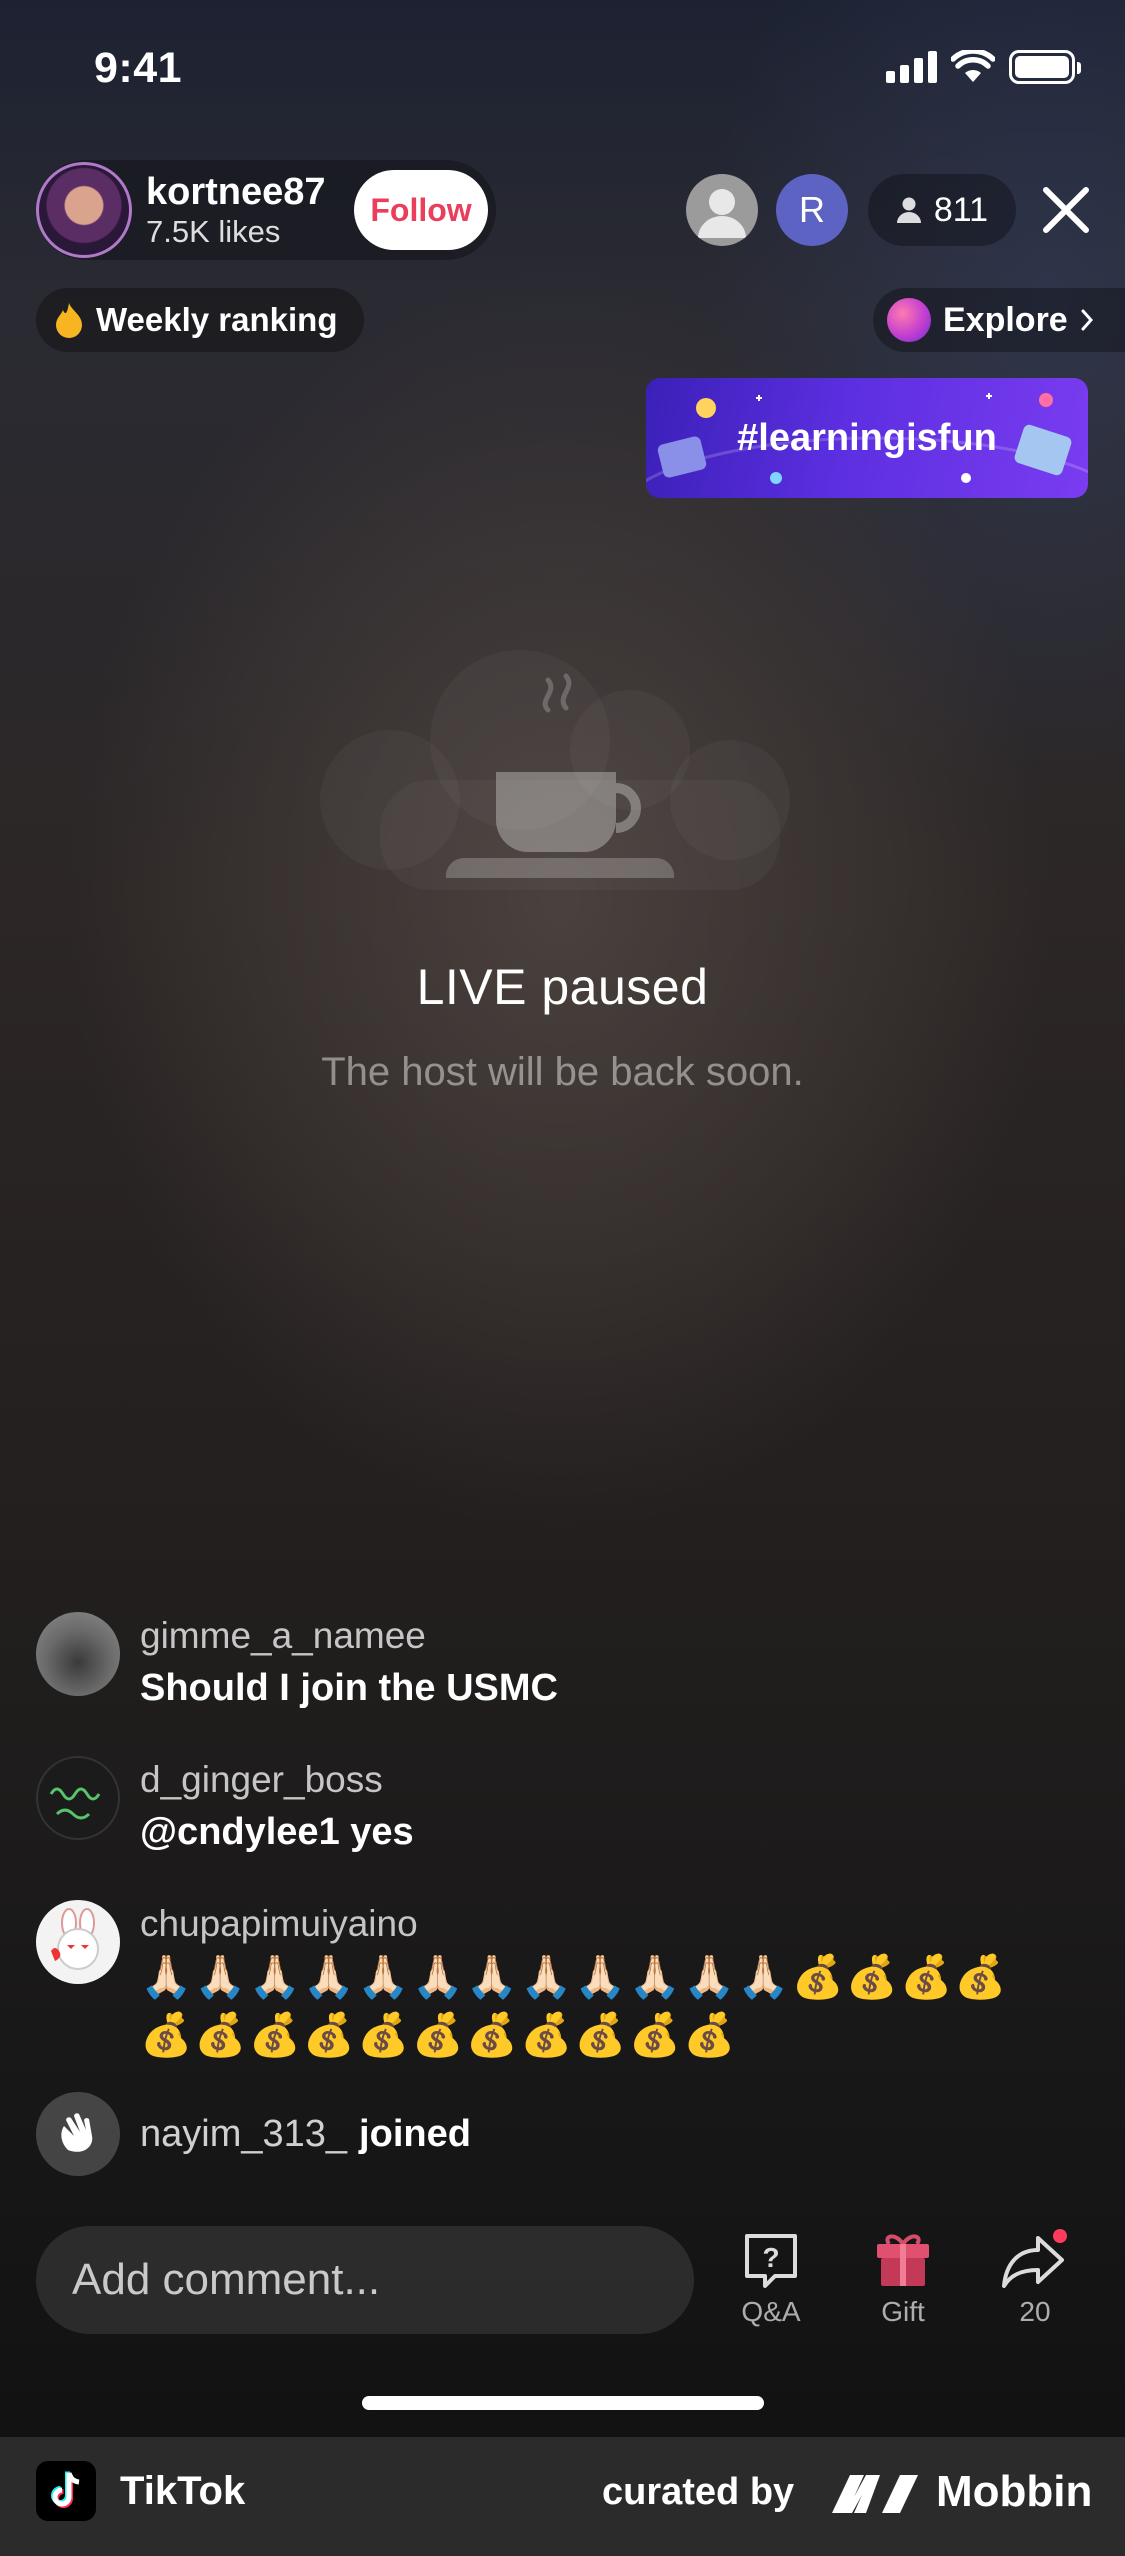 Image resolution: width=1125 pixels, height=2556 pixels. Describe the element at coordinates (562, 2496) in the screenshot. I see `footer-bar: TikTok curated by Mobbin` at that location.